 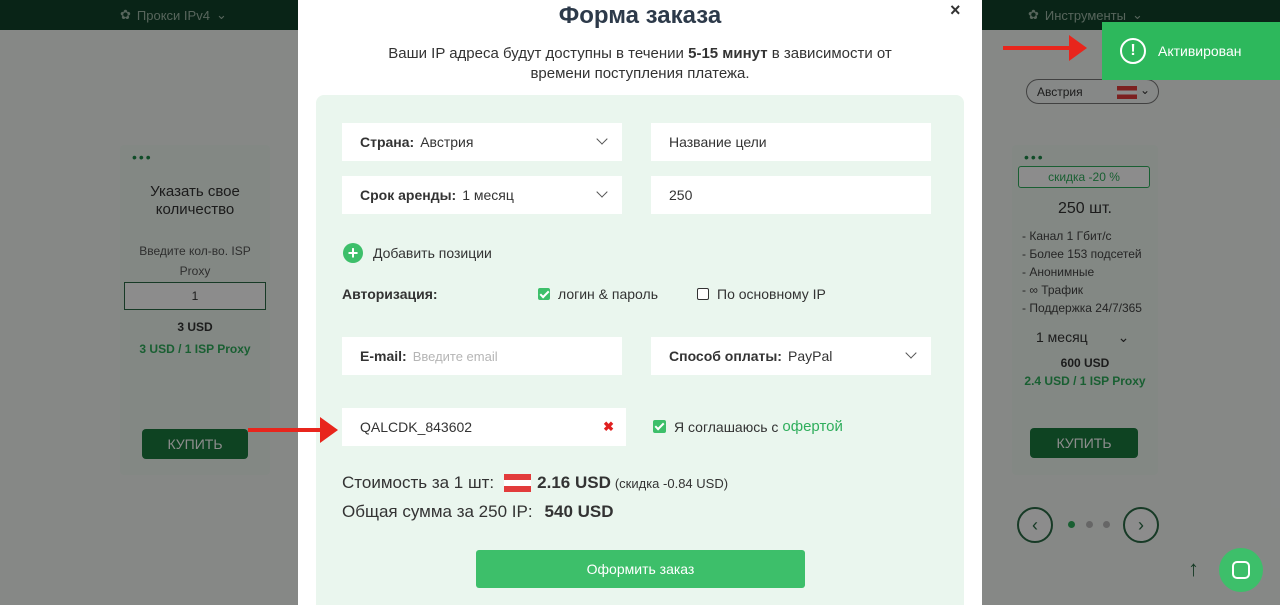 What do you see at coordinates (447, 142) in the screenshot?
I see `country-value: Австрия` at bounding box center [447, 142].